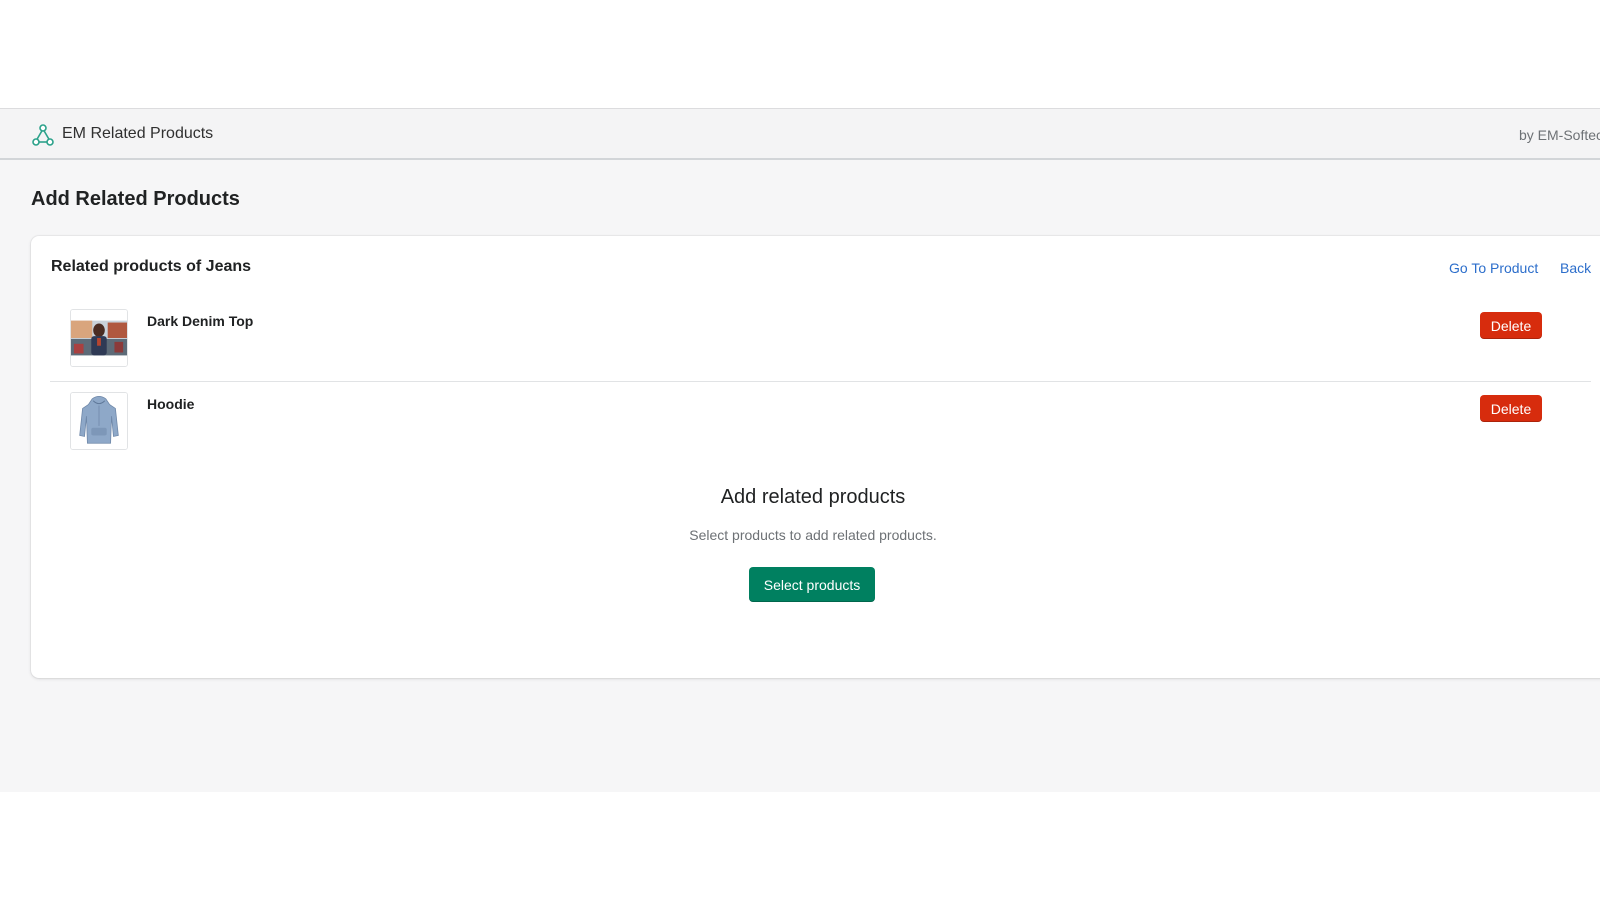  Describe the element at coordinates (813, 497) in the screenshot. I see `empty-state-heading: Add related products` at that location.